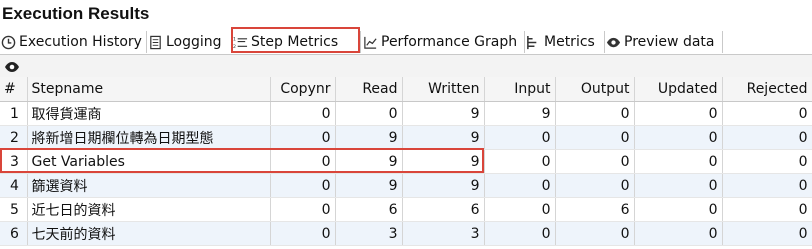 This screenshot has width=812, height=249. I want to click on stepname-cell: 七天前的資料, so click(149, 233).